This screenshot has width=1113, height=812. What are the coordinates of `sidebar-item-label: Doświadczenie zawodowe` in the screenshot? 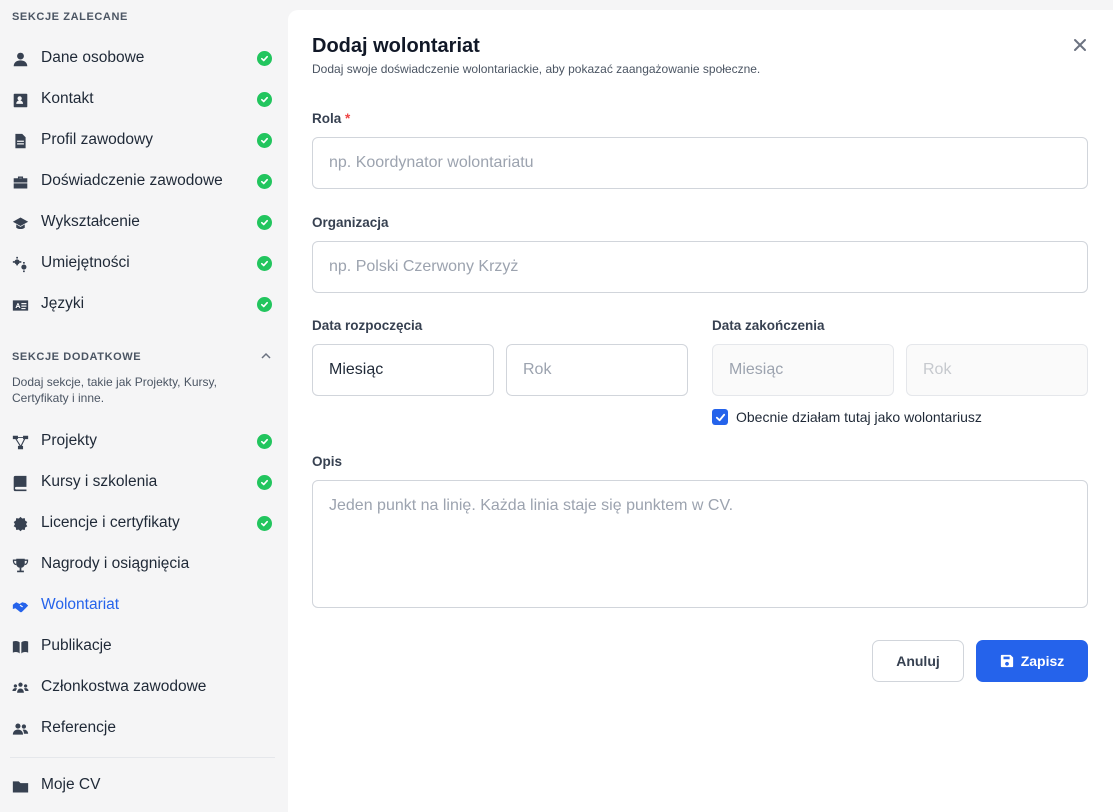 It's located at (132, 180).